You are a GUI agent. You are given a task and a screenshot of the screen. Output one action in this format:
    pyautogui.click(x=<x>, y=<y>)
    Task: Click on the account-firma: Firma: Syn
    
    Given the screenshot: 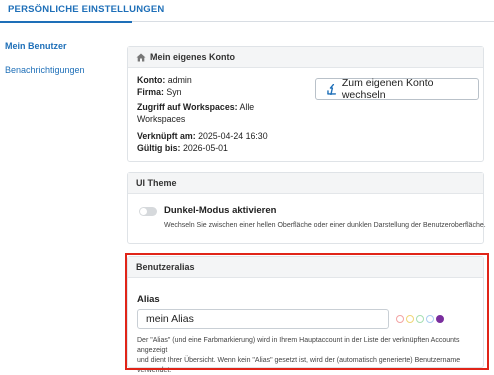 What is the action you would take?
    pyautogui.click(x=159, y=92)
    